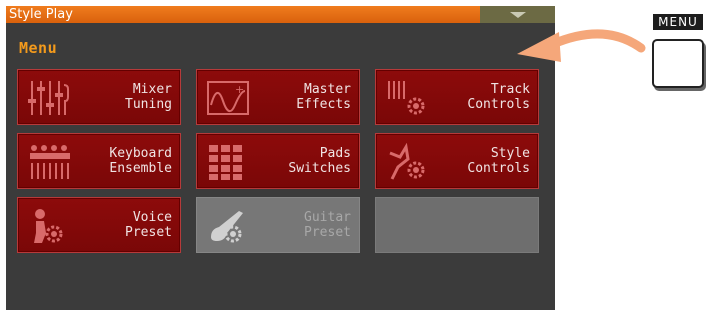  I want to click on keyboard-ensemble-button: Keyboard Ensemble, so click(99, 161).